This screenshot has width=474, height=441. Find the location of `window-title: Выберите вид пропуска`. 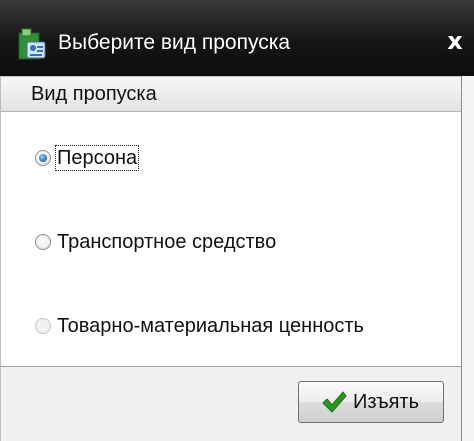

window-title: Выберите вид пропуска is located at coordinates (174, 42).